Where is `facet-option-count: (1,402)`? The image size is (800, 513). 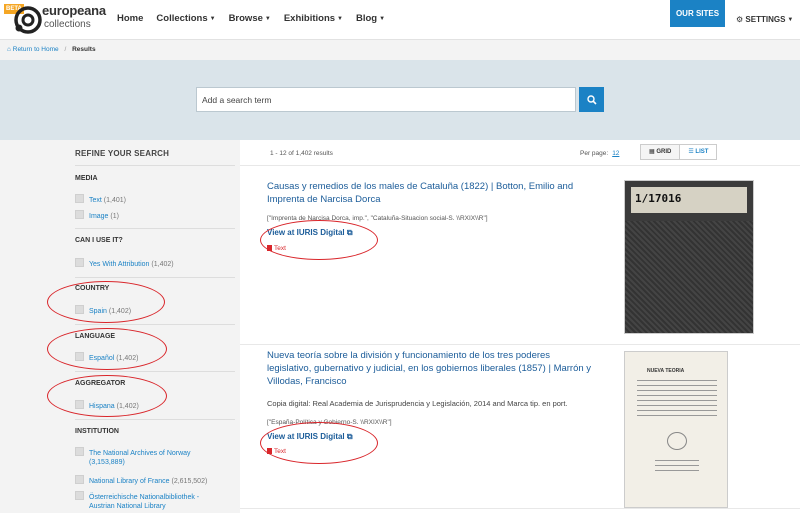 facet-option-count: (1,402) is located at coordinates (162, 264).